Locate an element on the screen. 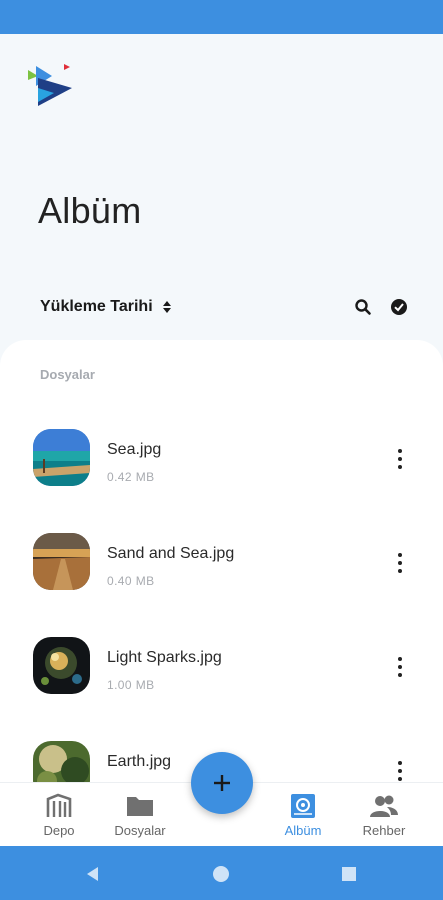 The image size is (443, 900). nav-label: Albüm is located at coordinates (303, 830).